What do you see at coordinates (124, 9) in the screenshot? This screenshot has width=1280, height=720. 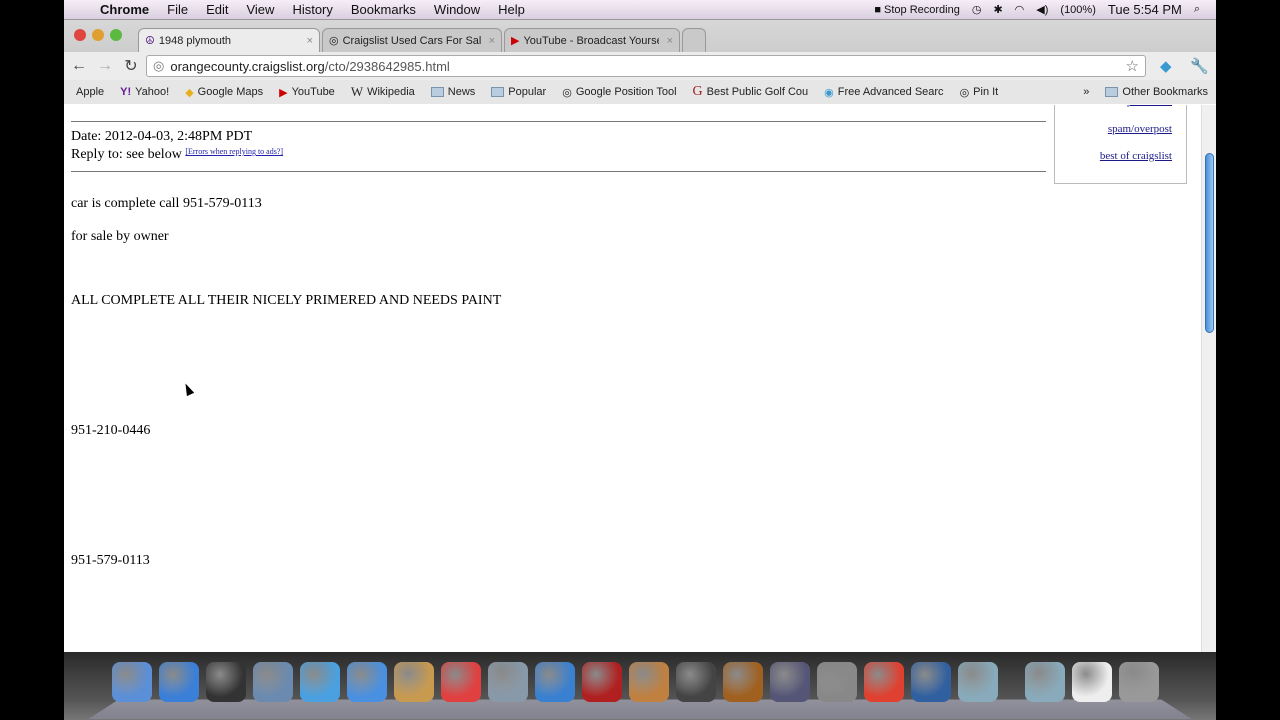 I see `menu-app: Chrome` at bounding box center [124, 9].